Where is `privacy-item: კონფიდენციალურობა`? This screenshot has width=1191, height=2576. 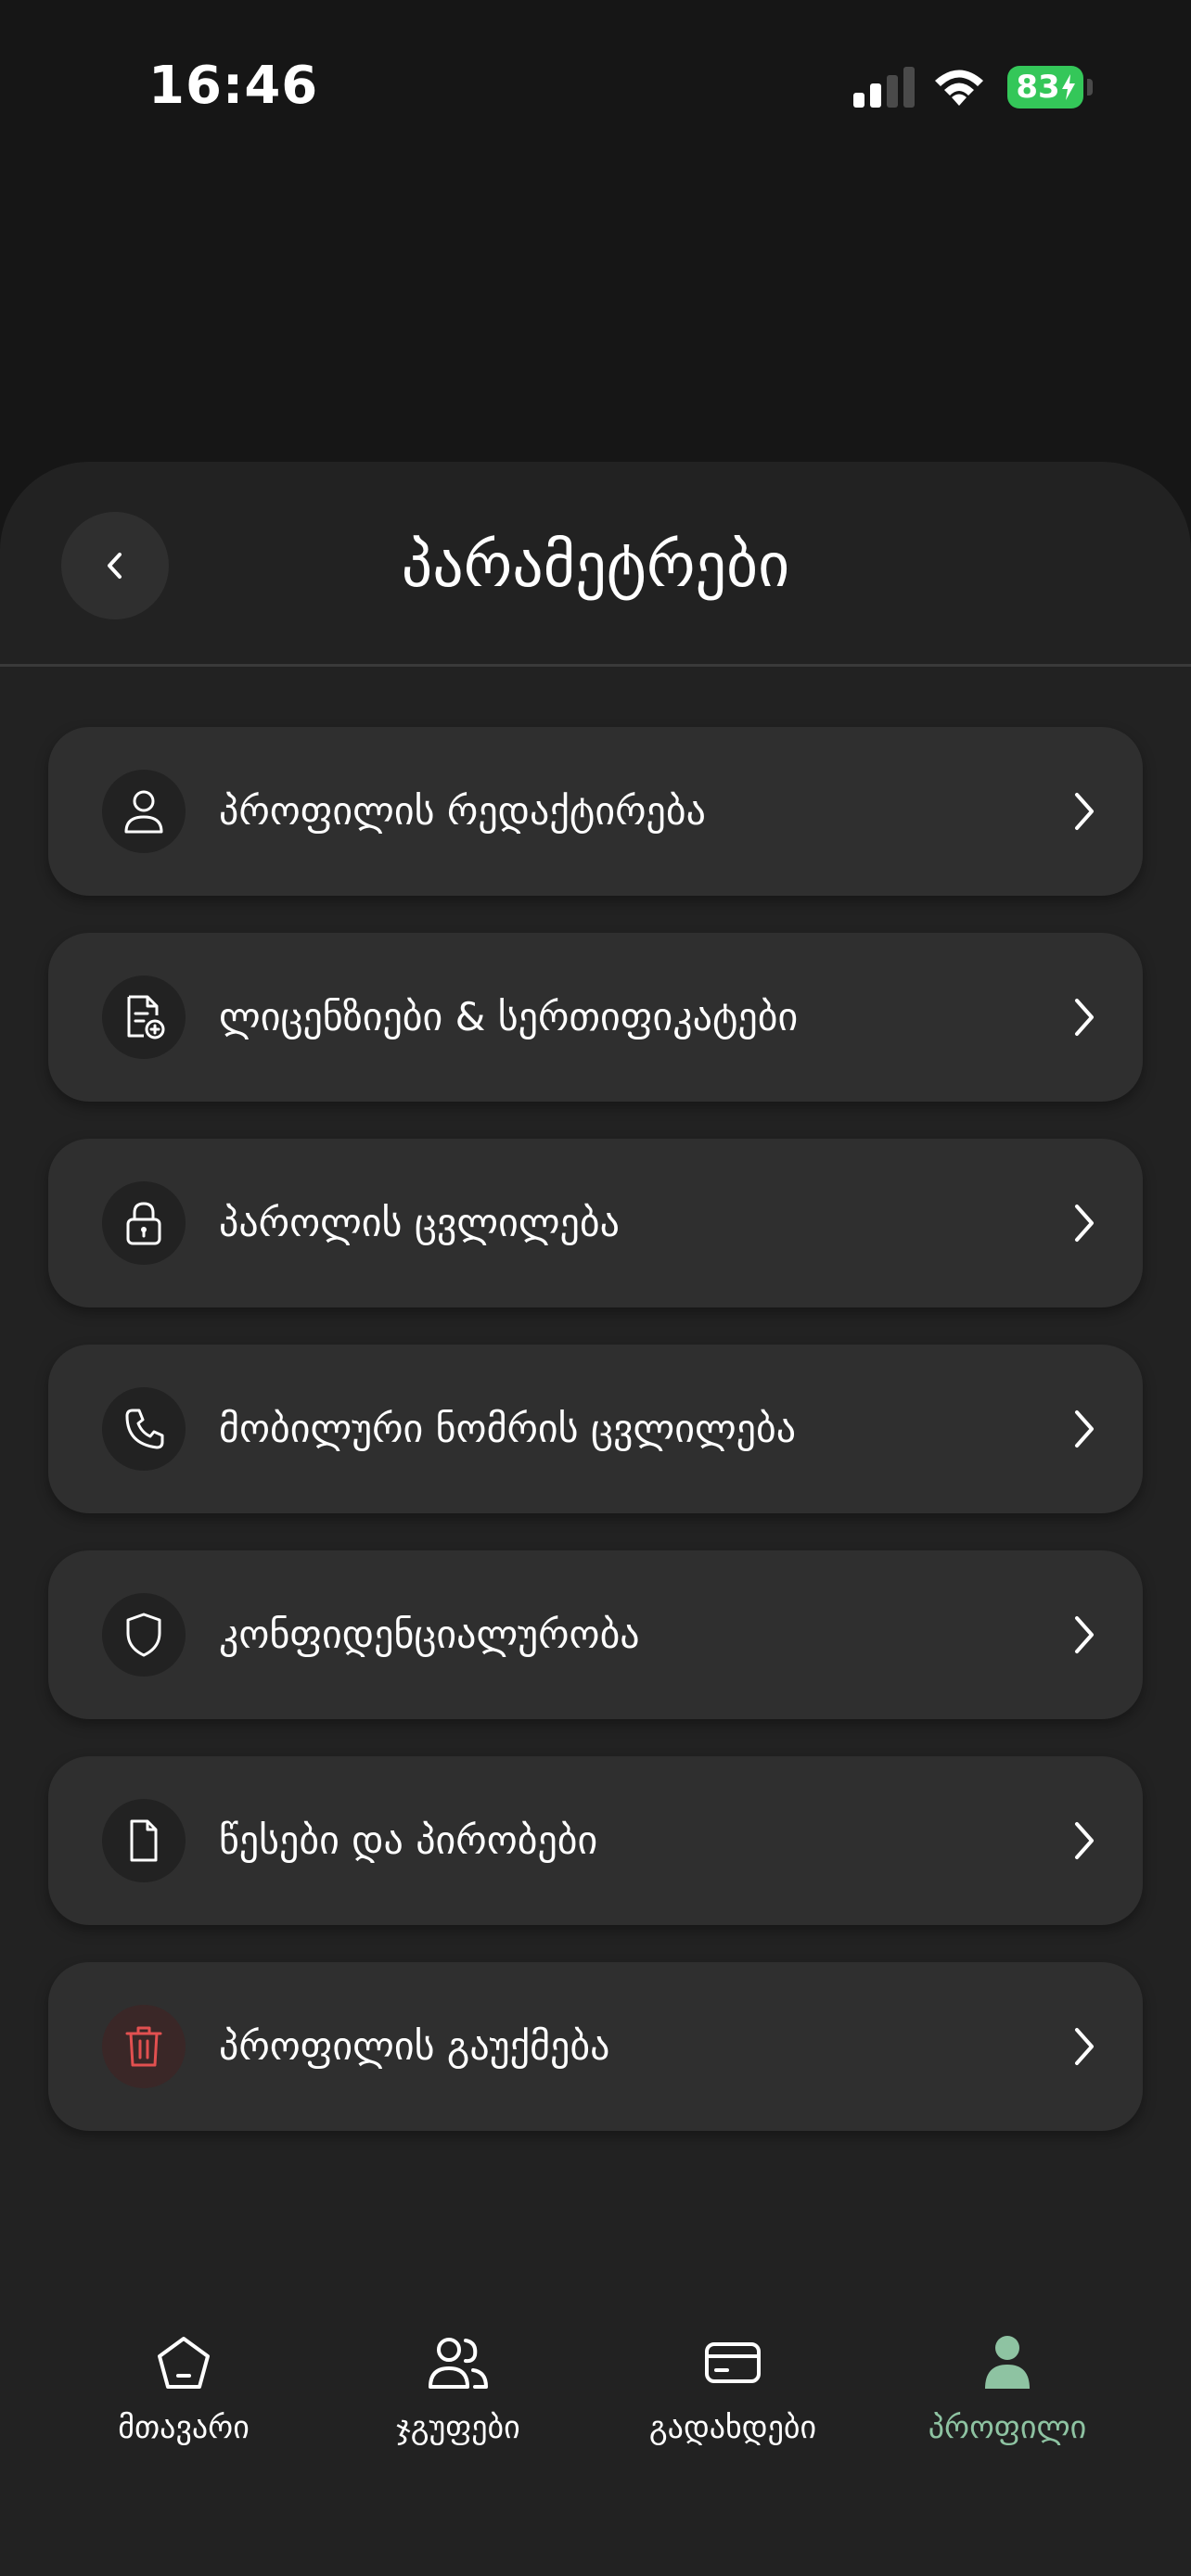
privacy-item: კონფიდენციალურობა is located at coordinates (595, 1634).